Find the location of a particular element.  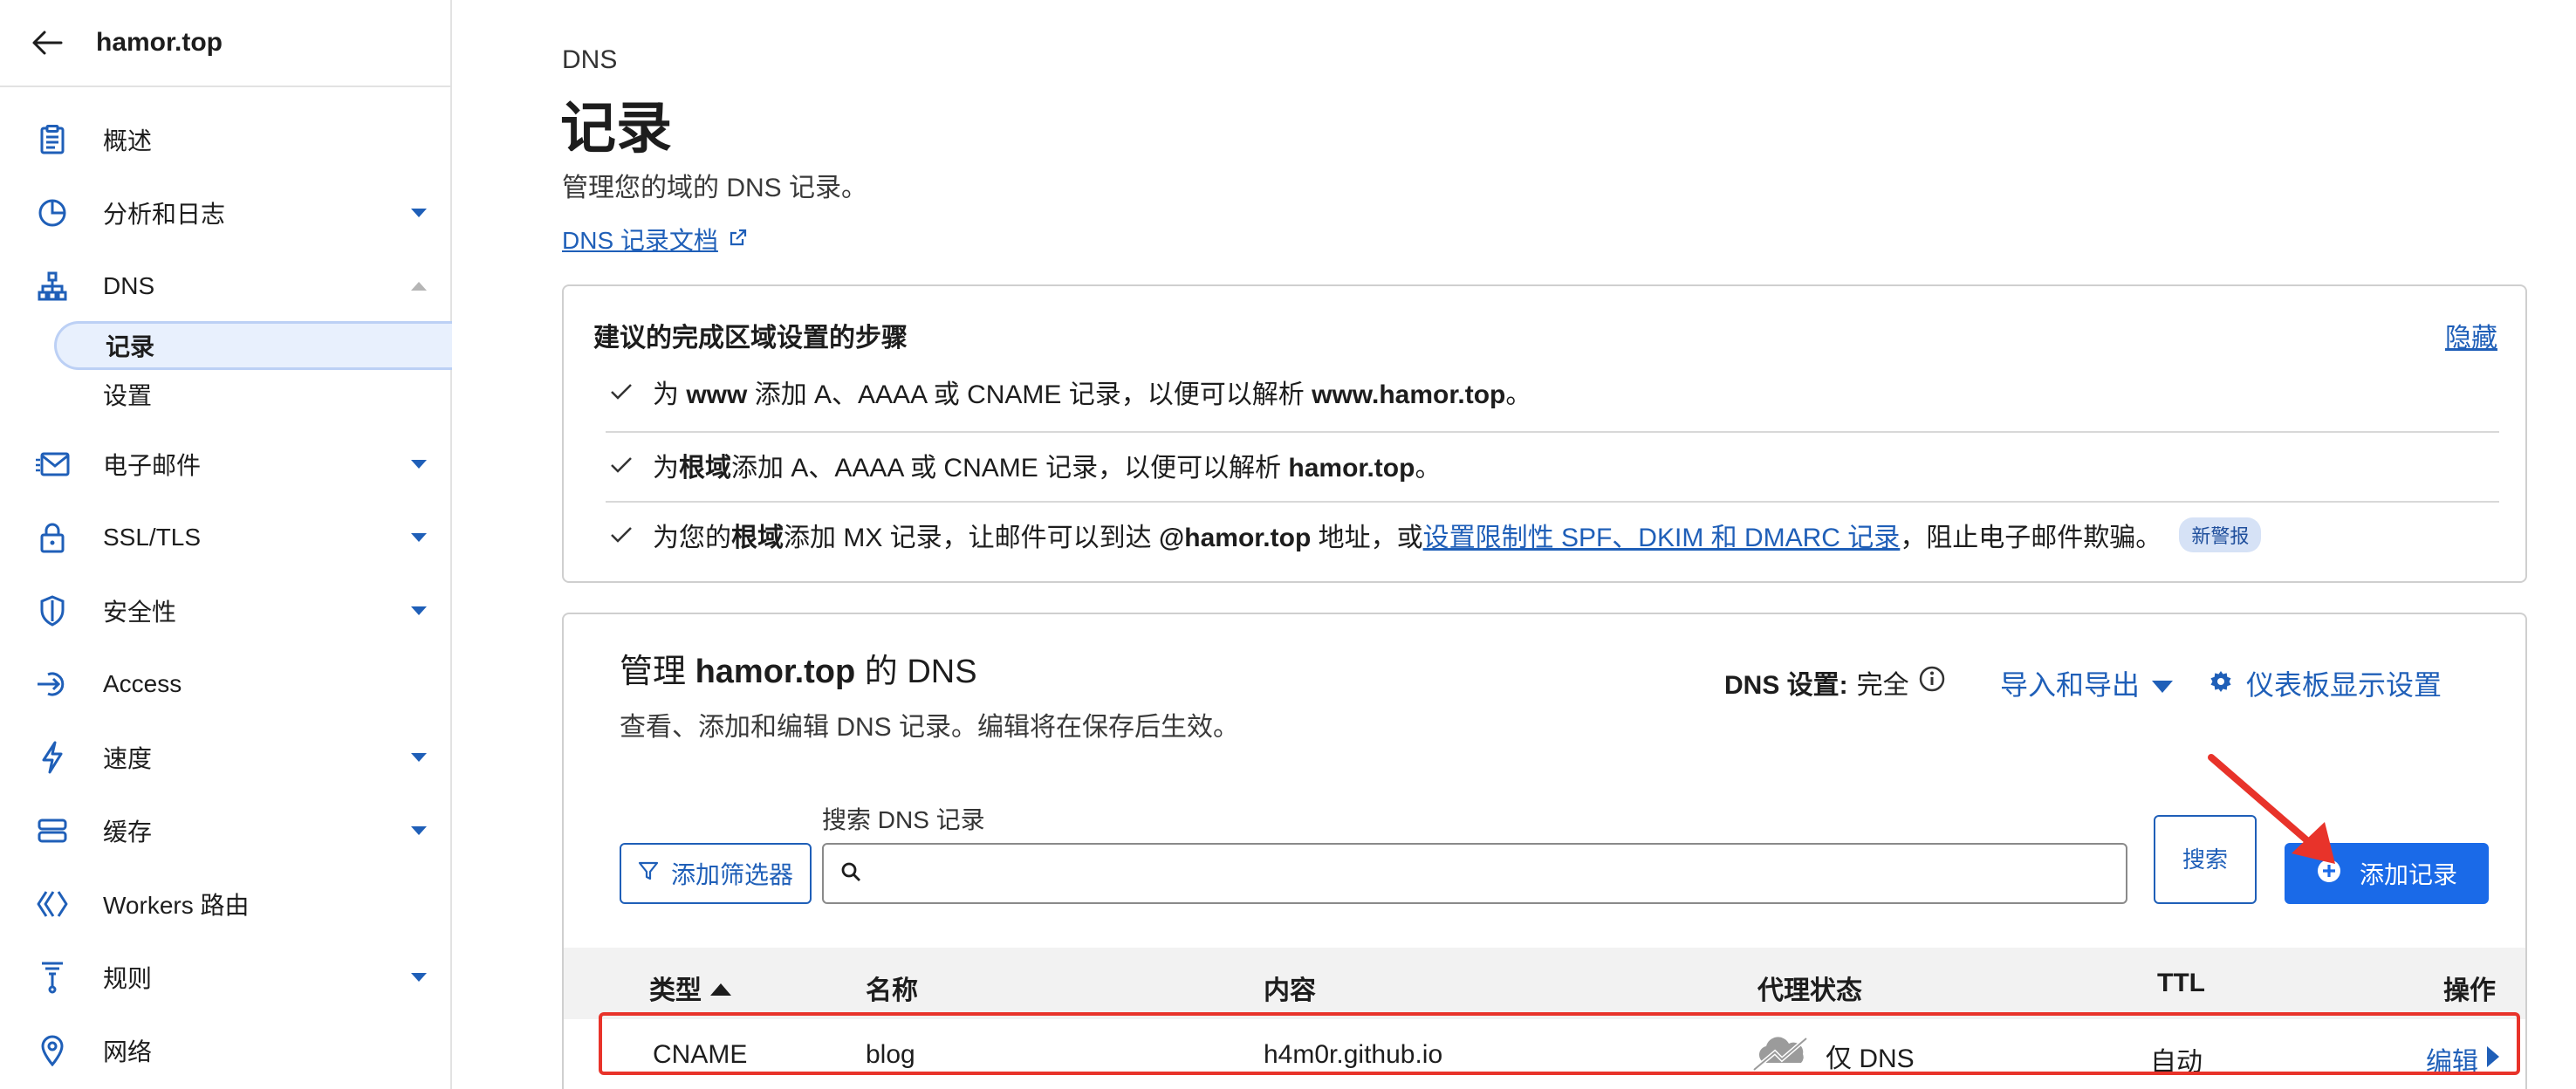

shield-icon is located at coordinates (52, 610).